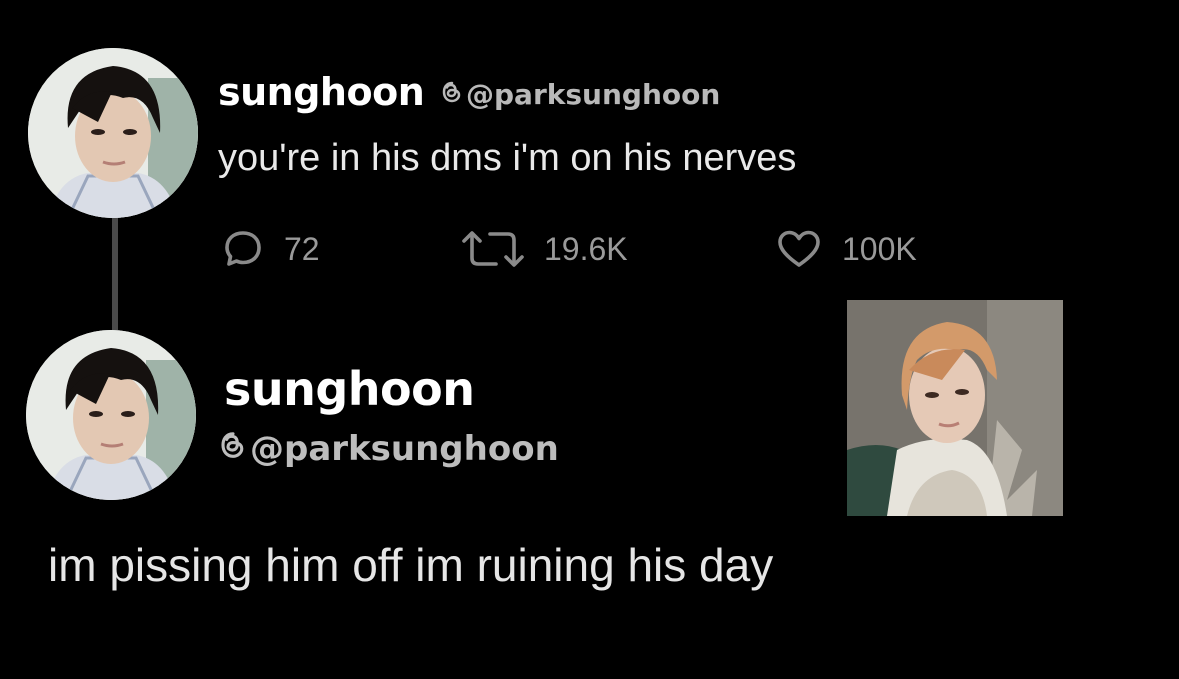 This screenshot has height=679, width=1179. I want to click on selfie-image, so click(955, 408).